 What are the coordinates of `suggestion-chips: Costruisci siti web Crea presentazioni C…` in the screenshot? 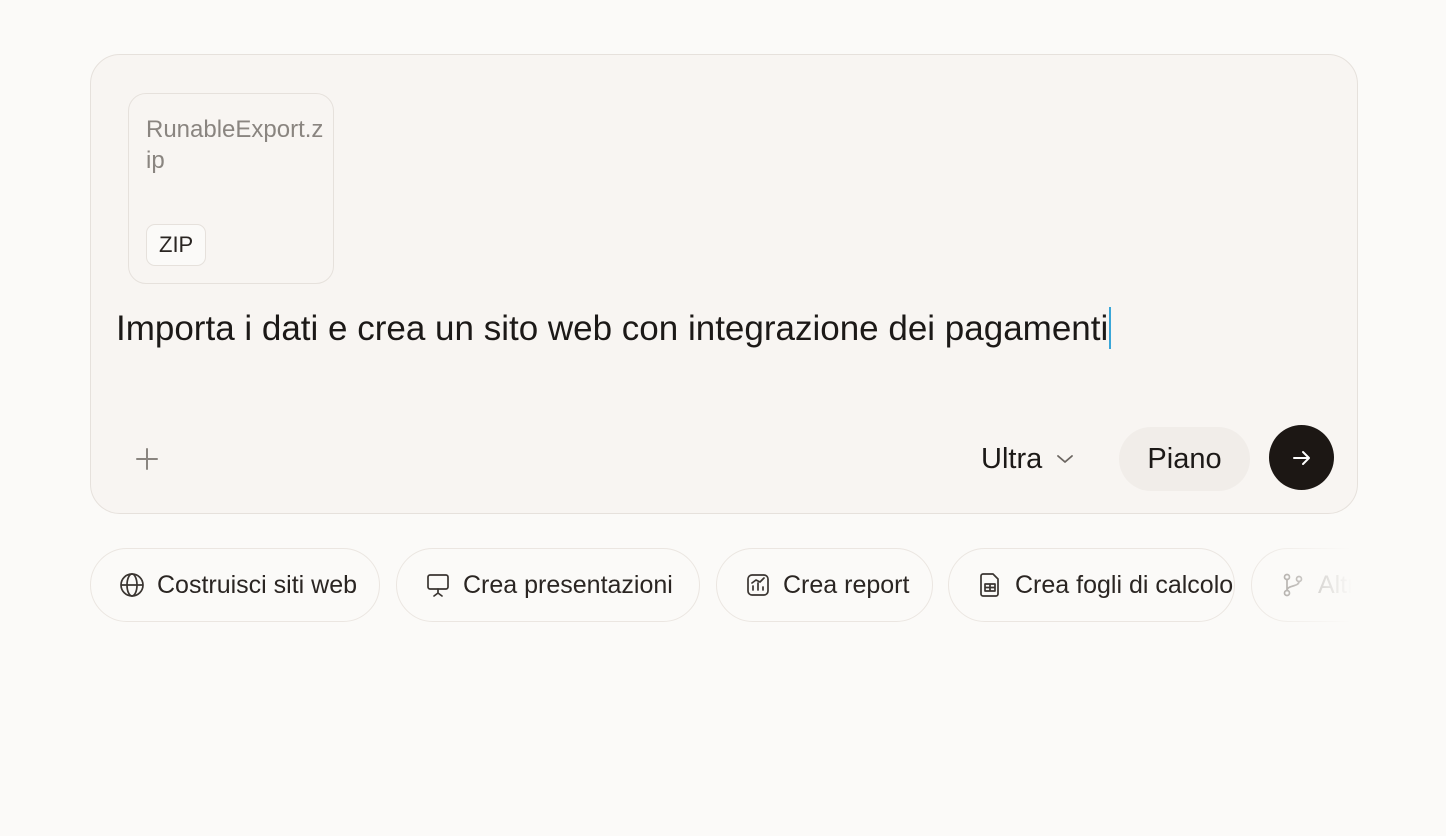 It's located at (735, 585).